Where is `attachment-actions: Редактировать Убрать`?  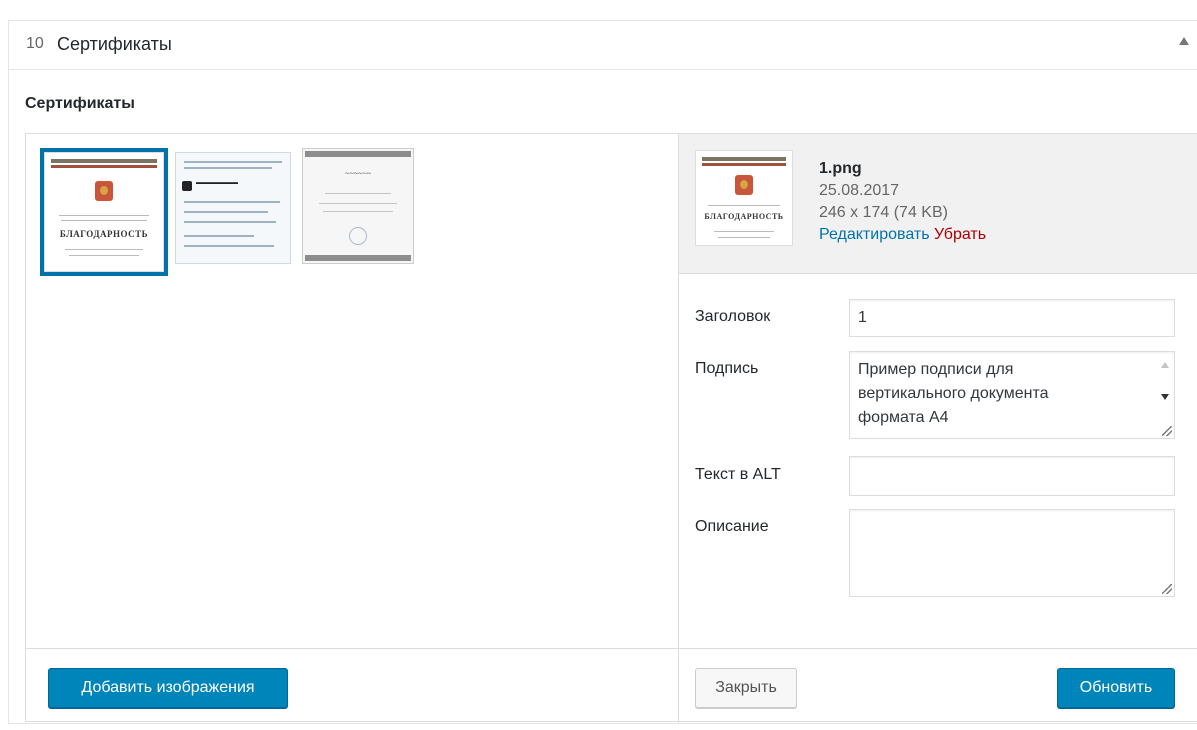
attachment-actions: Редактировать Убрать is located at coordinates (902, 235).